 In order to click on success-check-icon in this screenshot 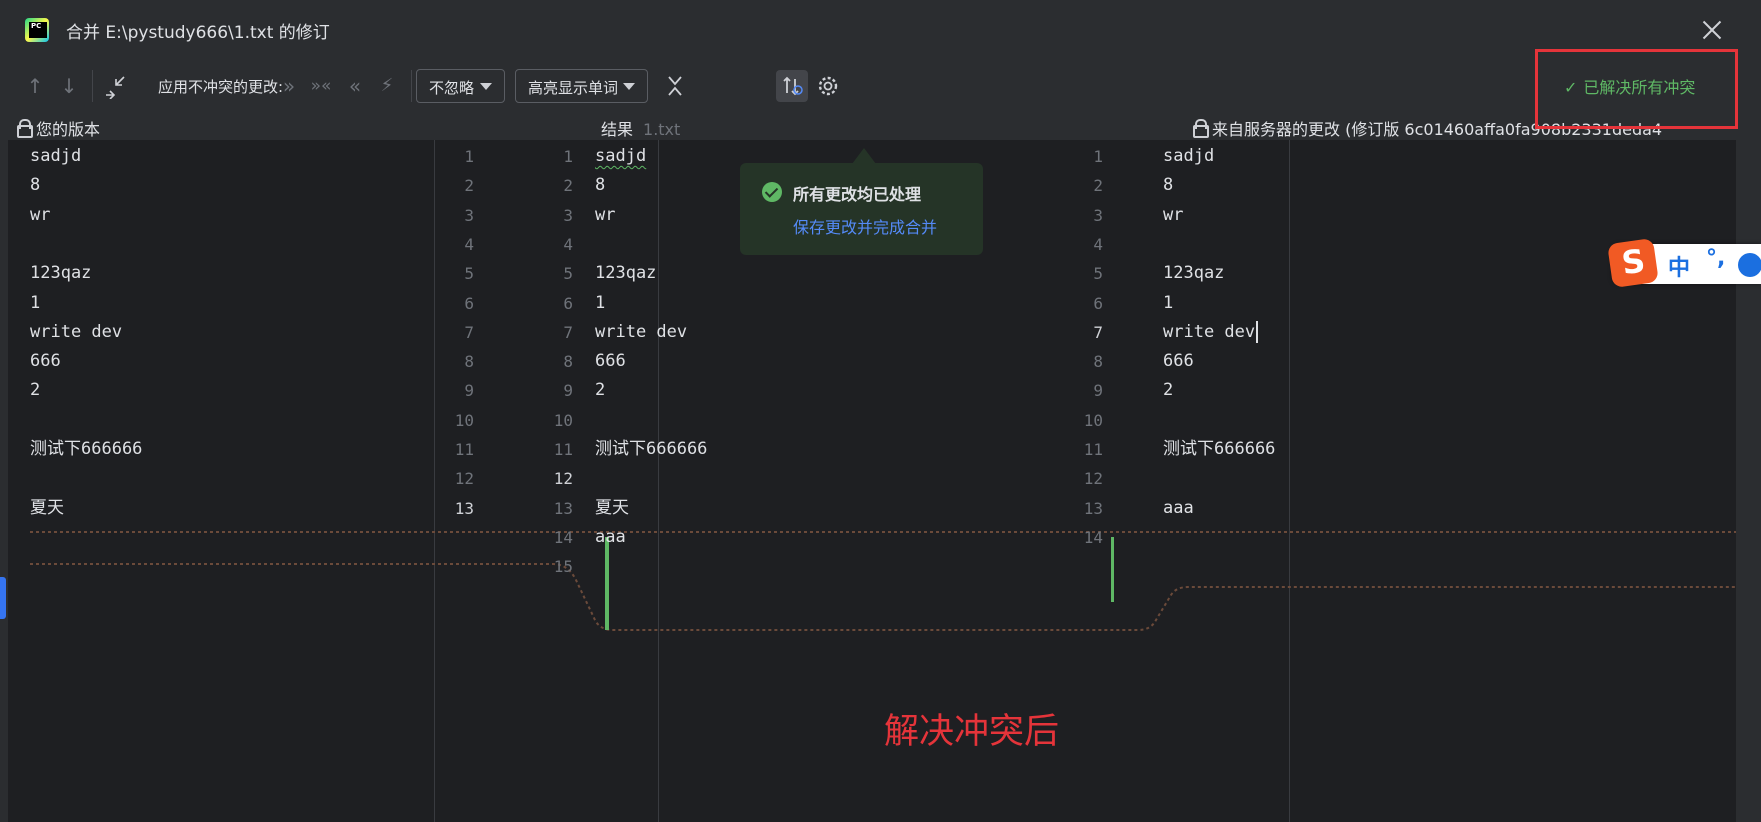, I will do `click(772, 192)`.